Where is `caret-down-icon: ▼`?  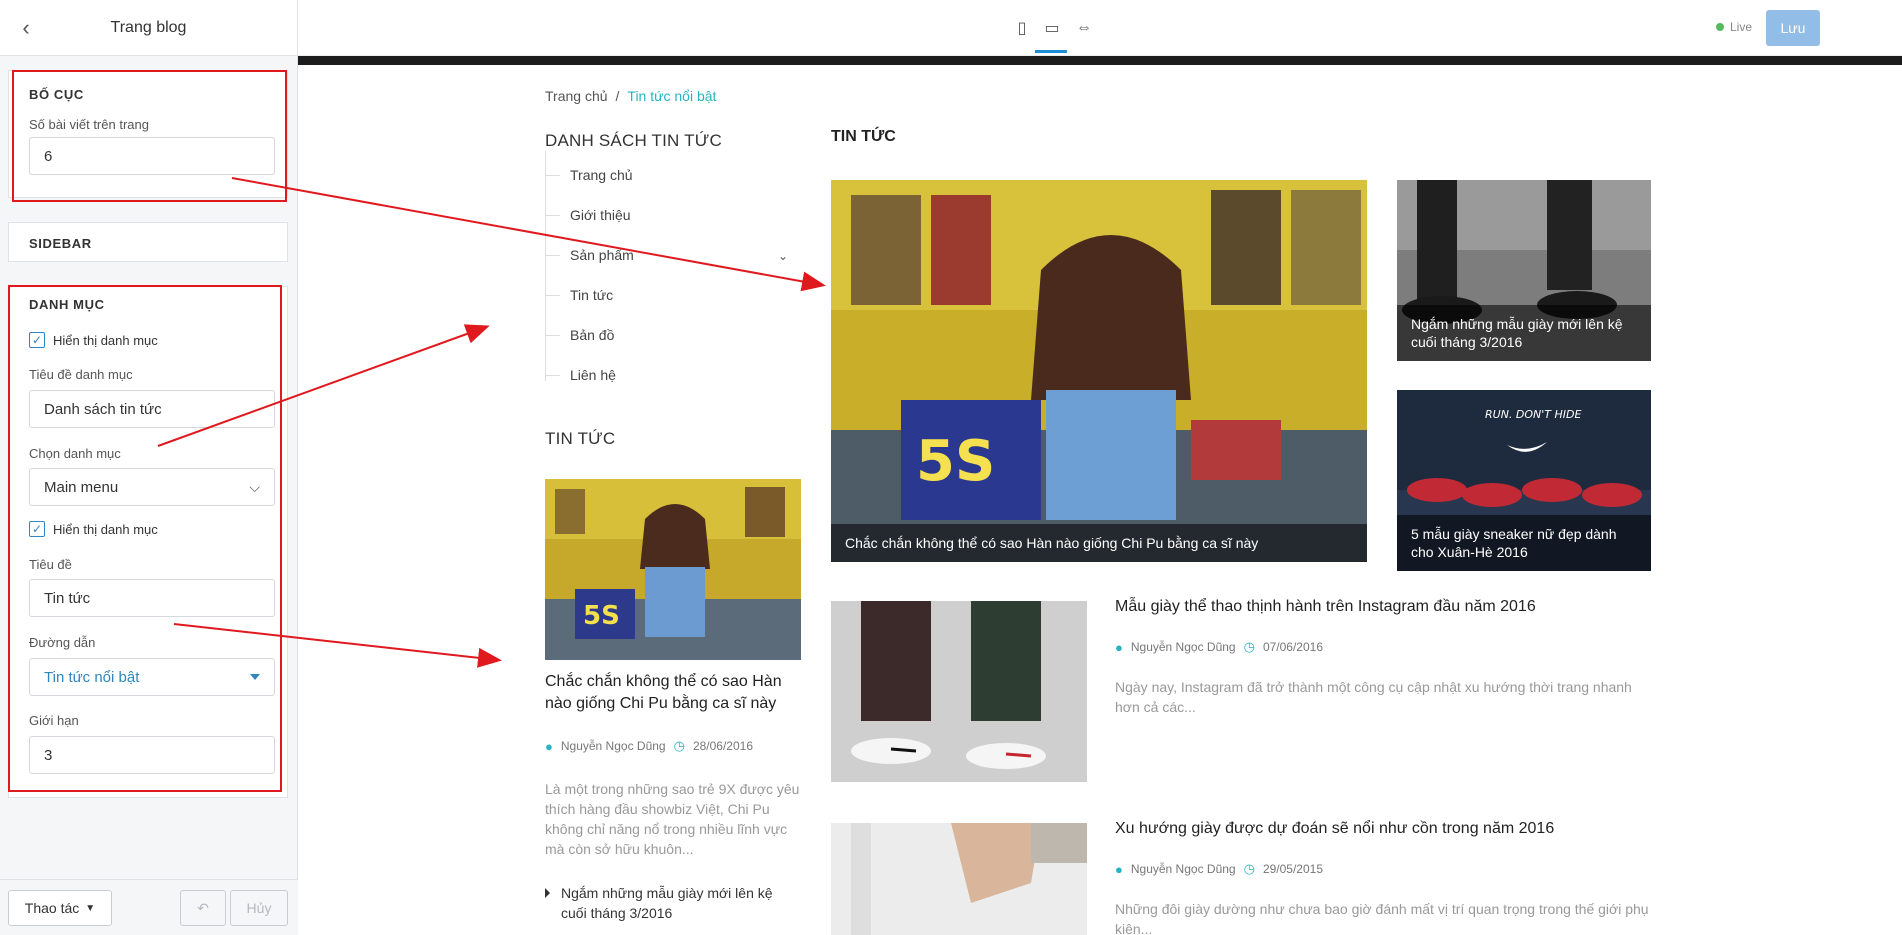 caret-down-icon: ▼ is located at coordinates (90, 908).